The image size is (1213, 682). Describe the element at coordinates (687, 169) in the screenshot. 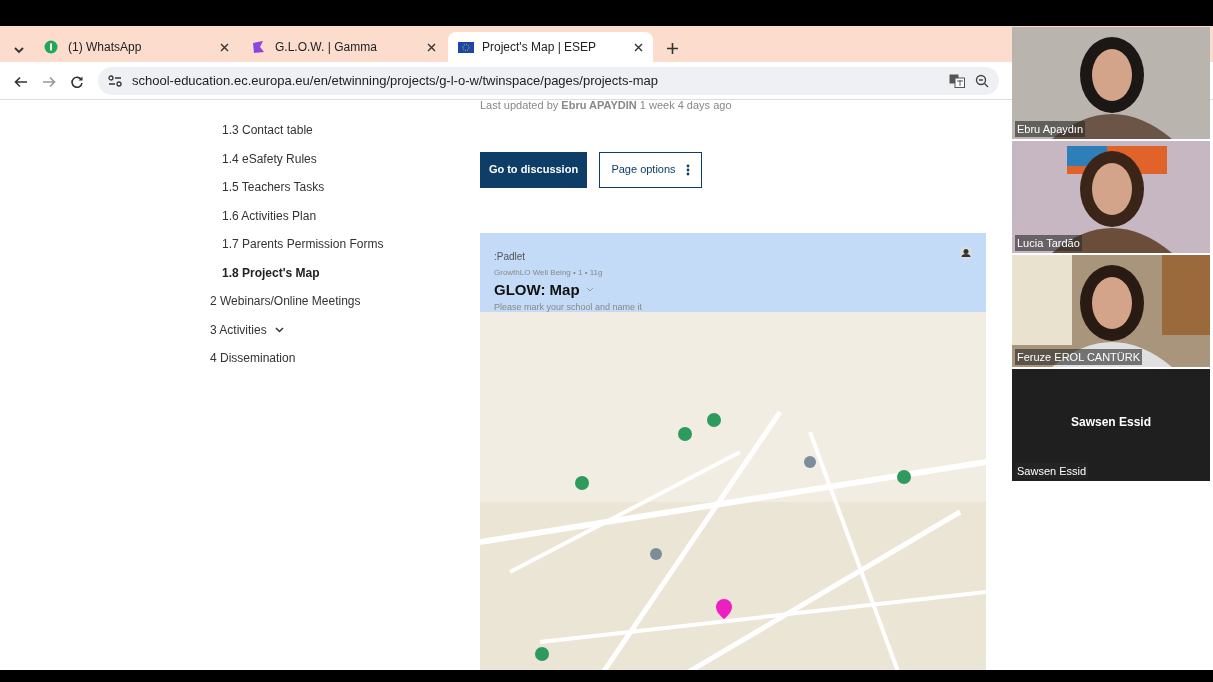

I see `more-icon` at that location.